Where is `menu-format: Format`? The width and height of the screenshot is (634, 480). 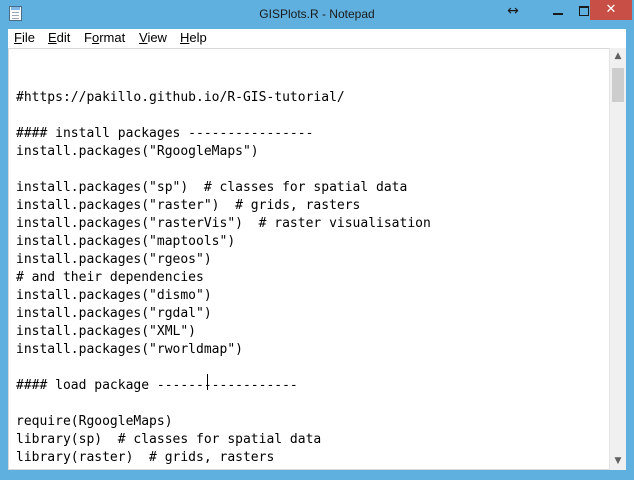 menu-format: Format is located at coordinates (104, 37).